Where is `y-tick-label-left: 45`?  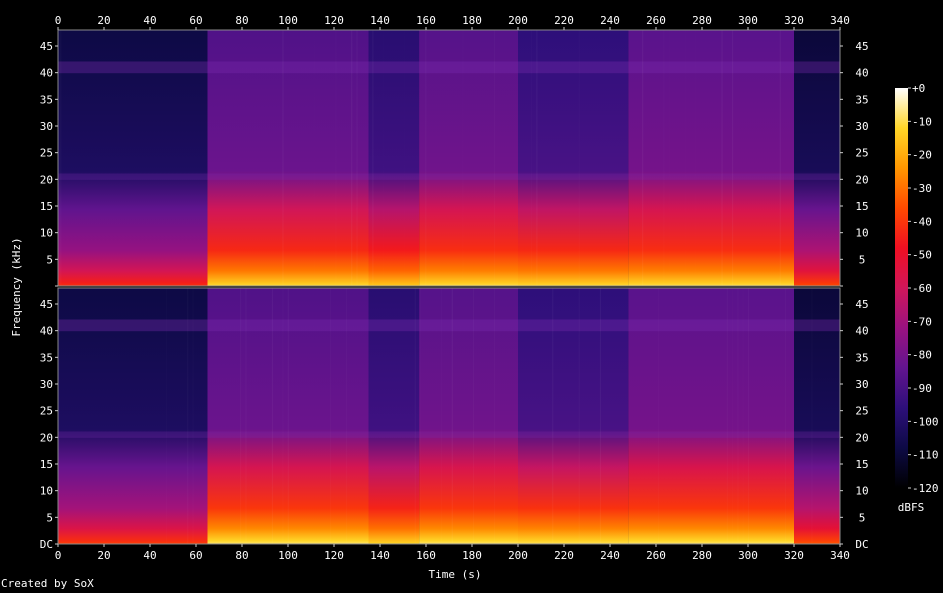 y-tick-label-left: 45 is located at coordinates (46, 304).